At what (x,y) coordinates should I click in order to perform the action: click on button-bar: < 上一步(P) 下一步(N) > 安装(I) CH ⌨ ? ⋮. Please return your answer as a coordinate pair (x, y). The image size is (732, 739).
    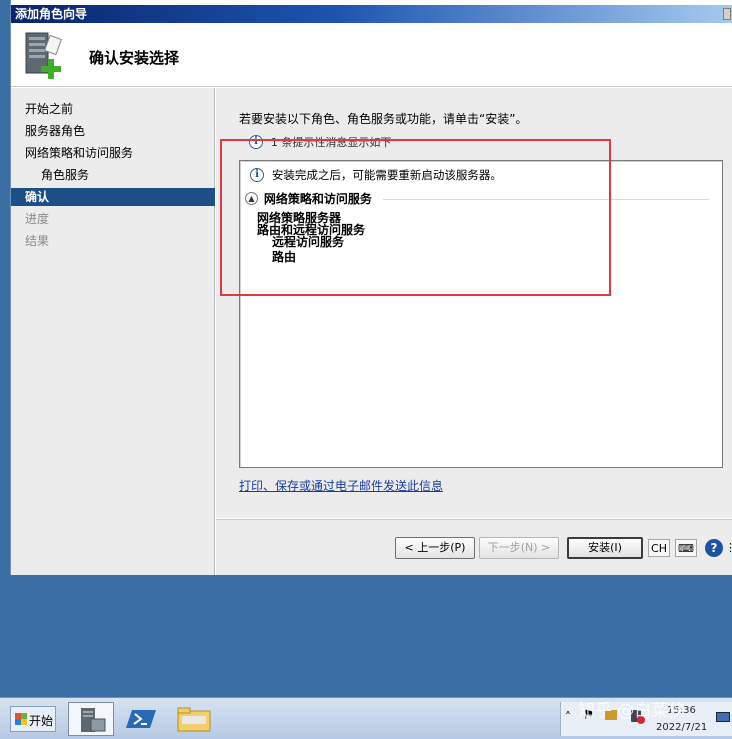
    Looking at the image, I should click on (474, 547).